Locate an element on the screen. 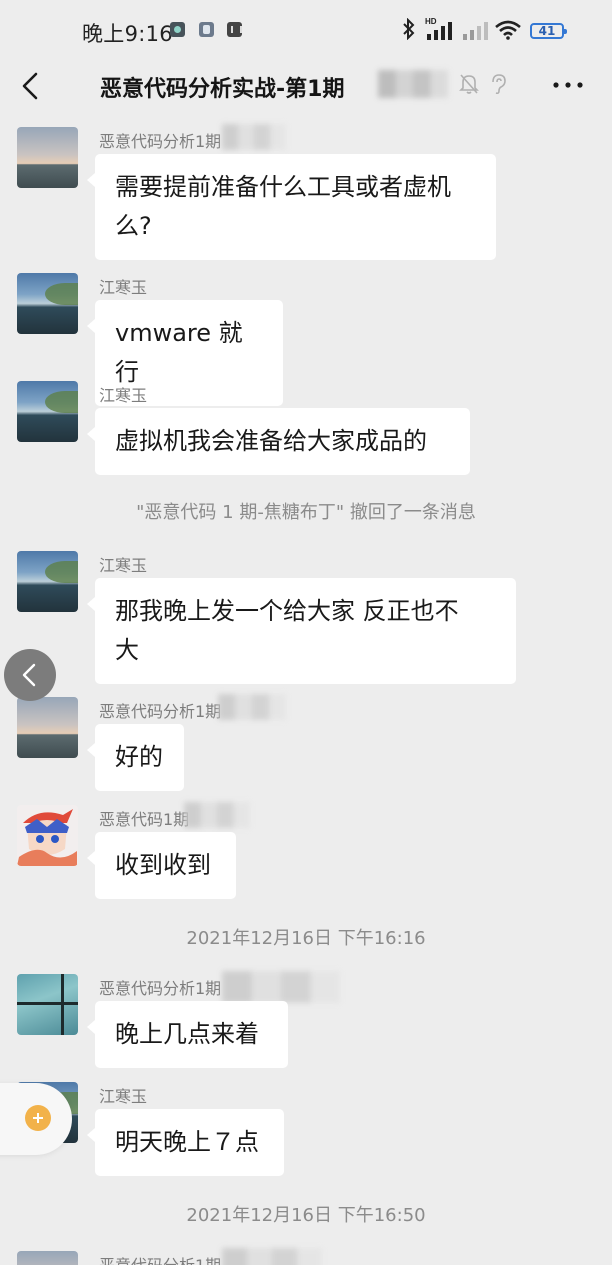 This screenshot has width=612, height=1265. message-bubble: 好的 is located at coordinates (135, 757).